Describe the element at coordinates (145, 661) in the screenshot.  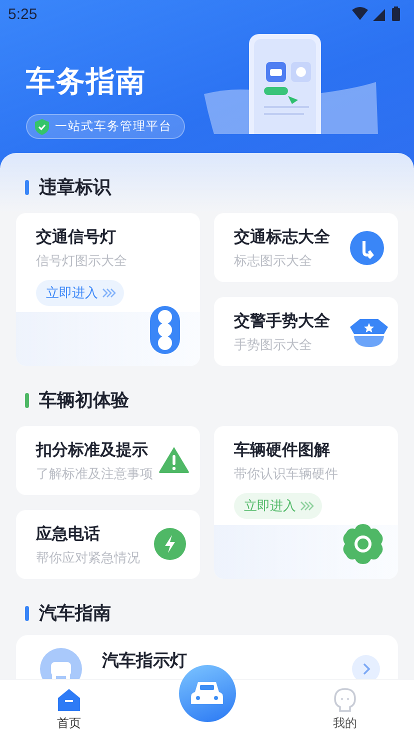
I see `list-item-title: 汽车指示灯` at that location.